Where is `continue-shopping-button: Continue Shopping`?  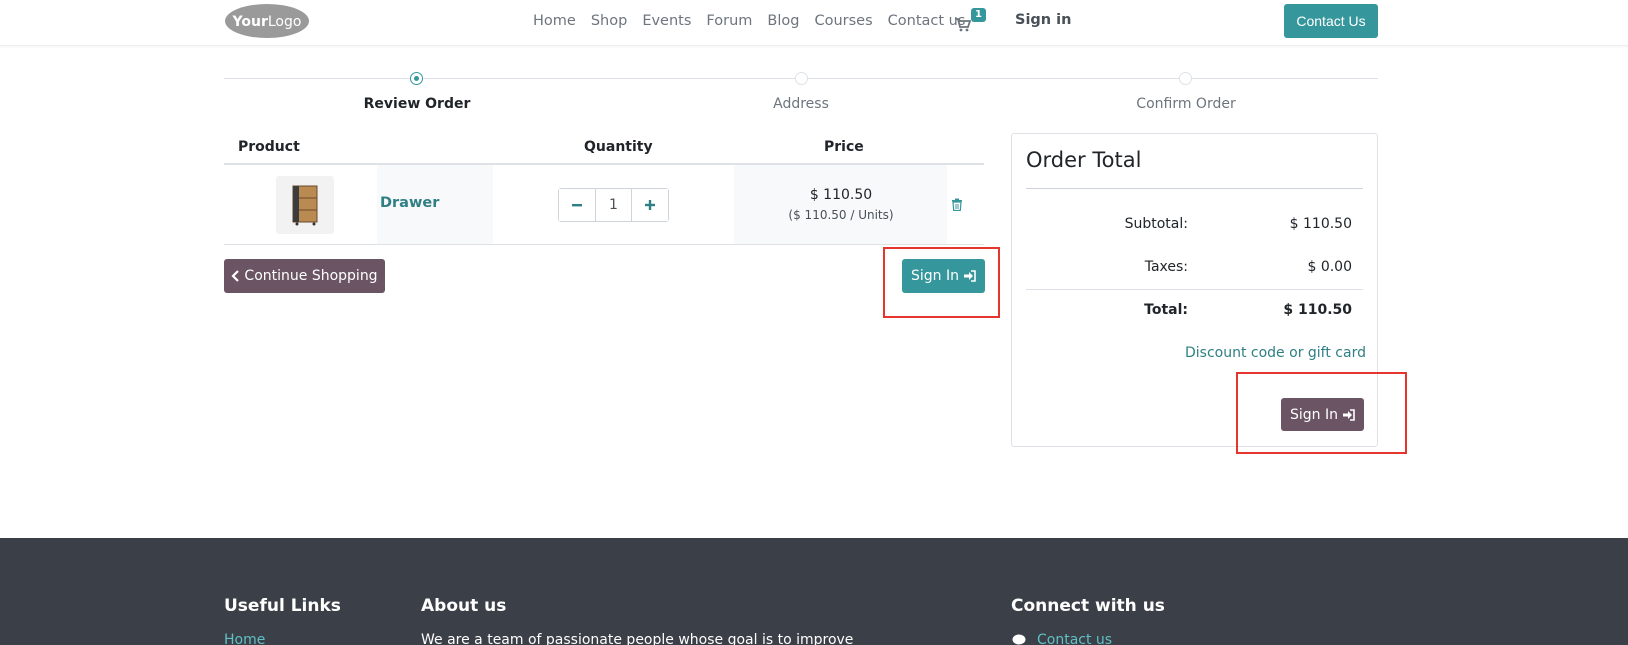
continue-shopping-button: Continue Shopping is located at coordinates (304, 276).